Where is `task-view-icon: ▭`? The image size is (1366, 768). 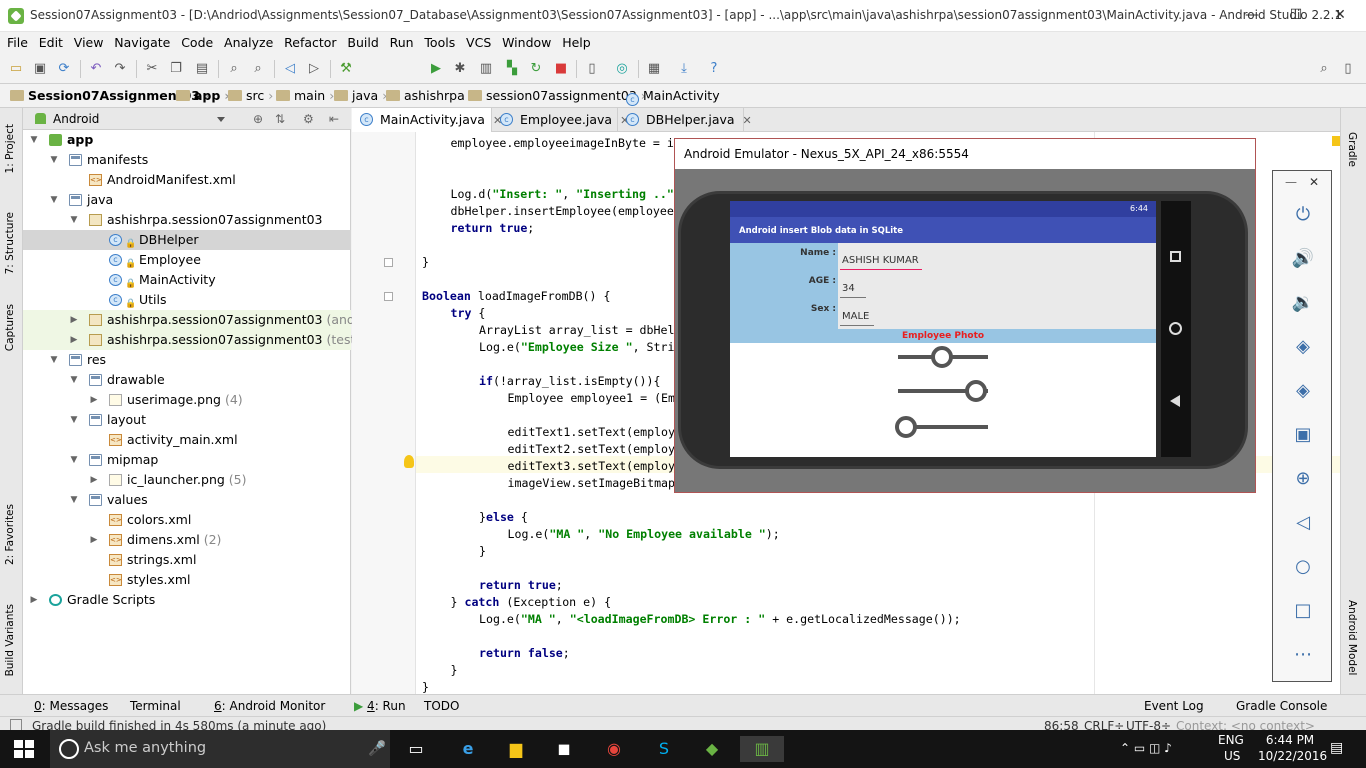 task-view-icon: ▭ is located at coordinates (416, 749).